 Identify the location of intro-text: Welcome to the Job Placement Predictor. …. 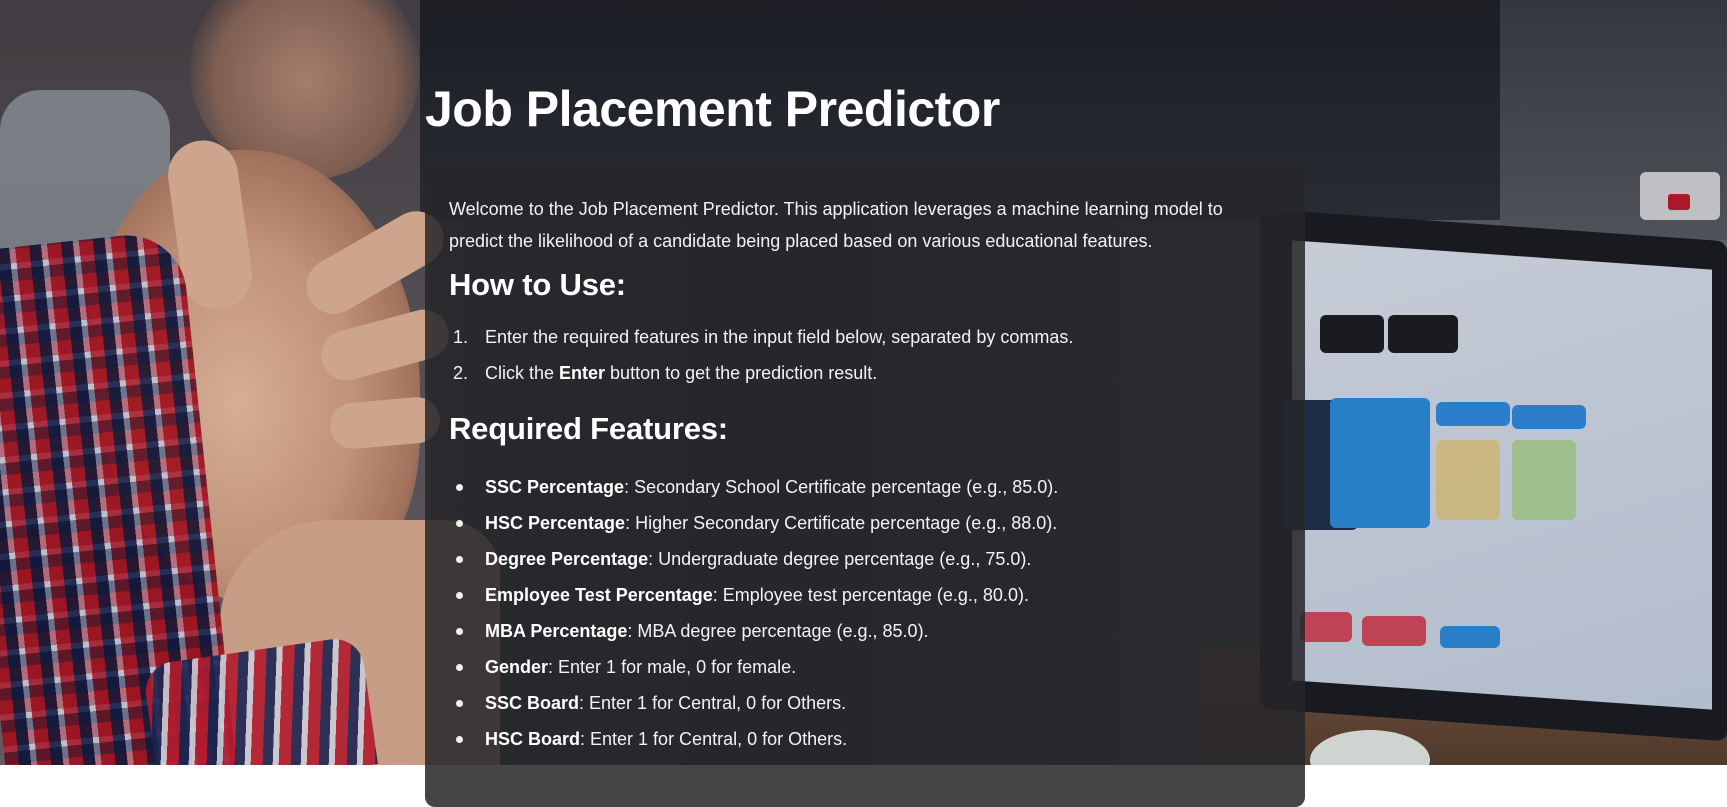
(836, 225).